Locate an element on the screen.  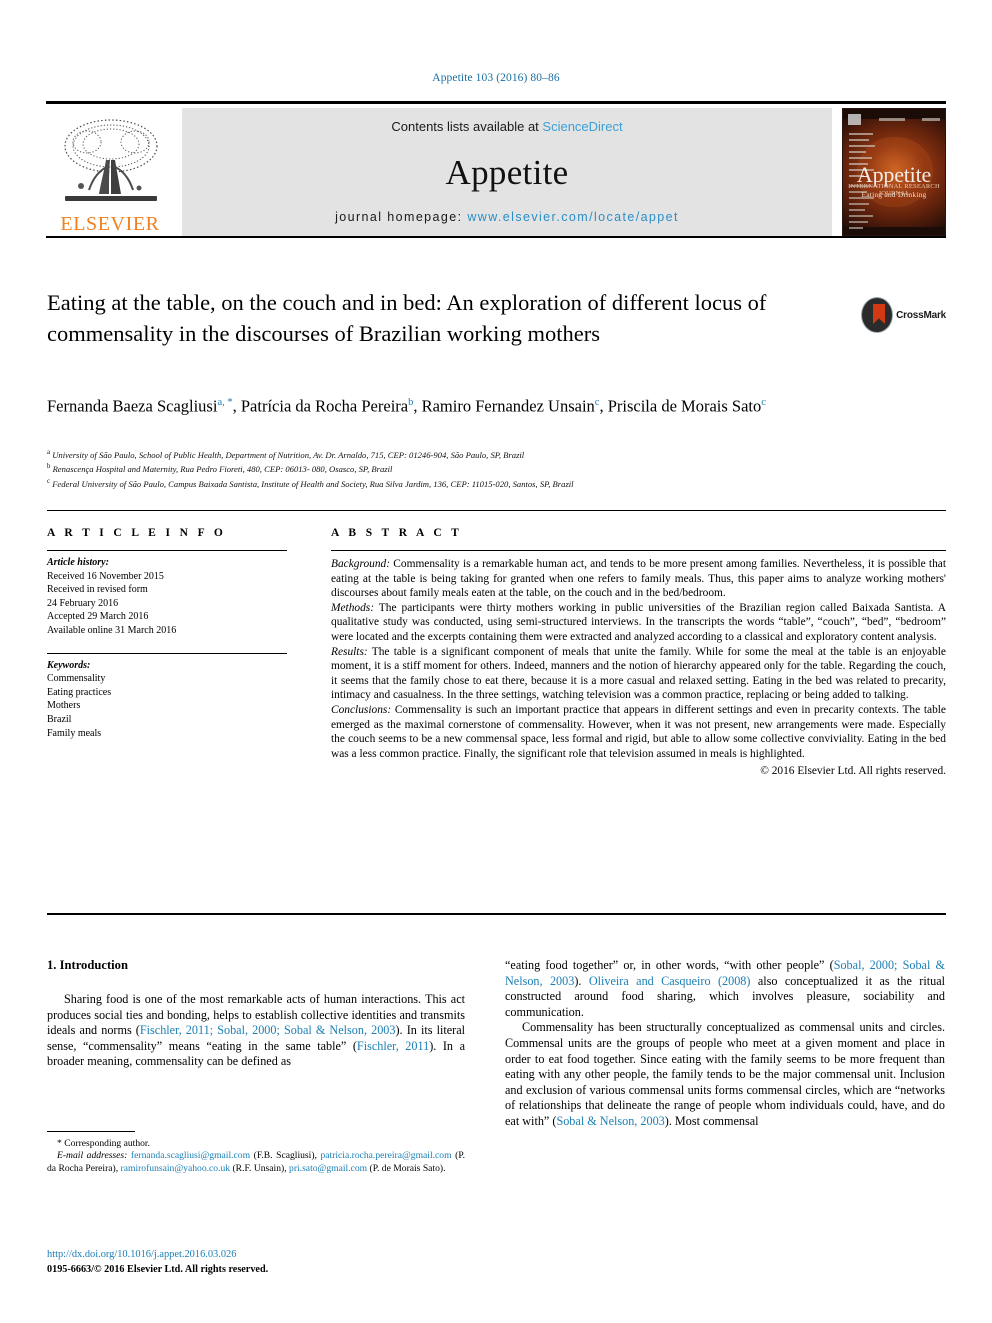
article-history-label: Article history: is located at coordinates (78, 562).